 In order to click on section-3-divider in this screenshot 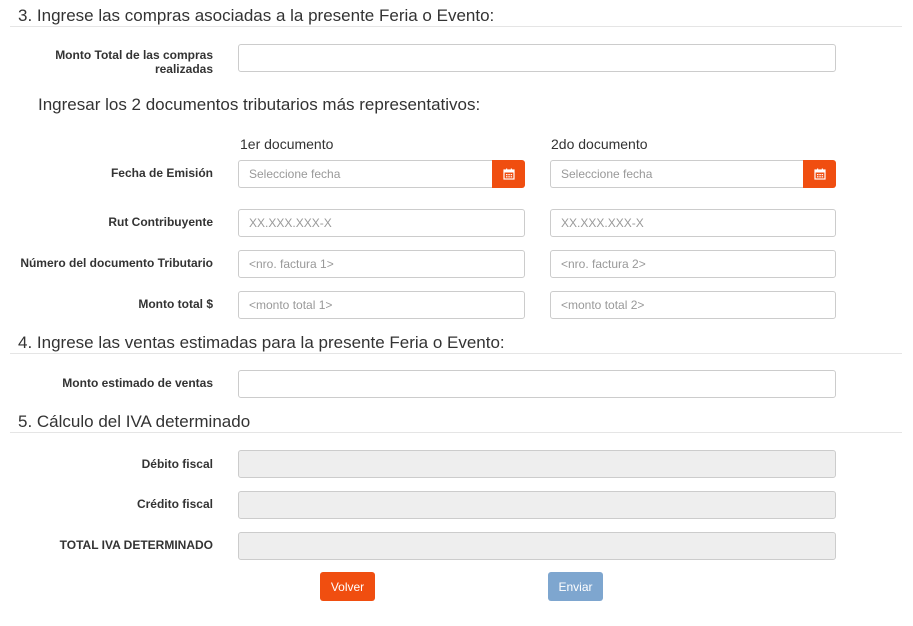, I will do `click(456, 26)`.